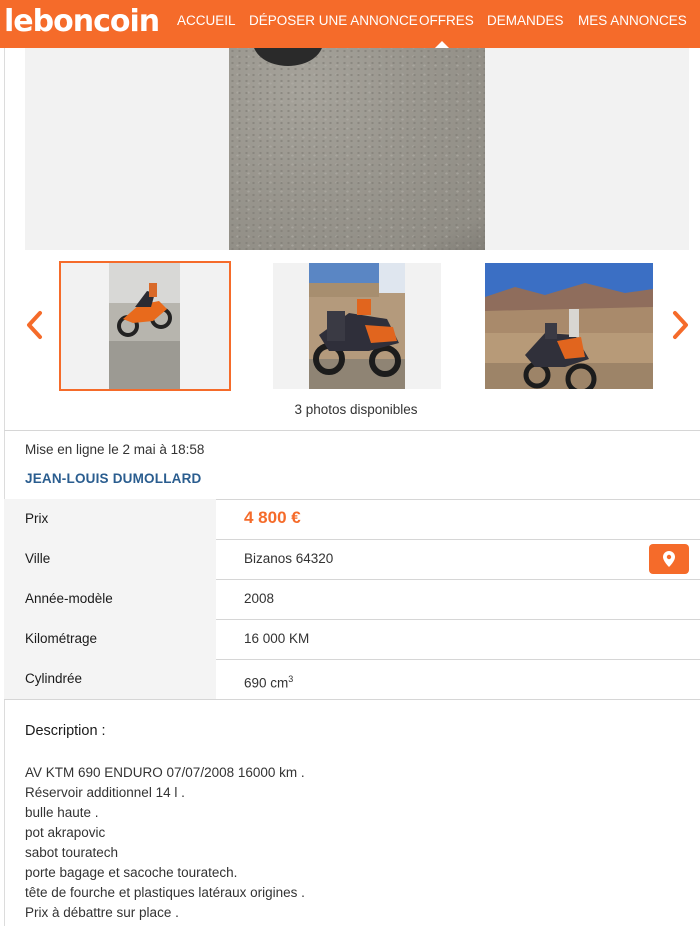 This screenshot has width=700, height=926. What do you see at coordinates (62, 812) in the screenshot?
I see `description-line: bulle haute .` at bounding box center [62, 812].